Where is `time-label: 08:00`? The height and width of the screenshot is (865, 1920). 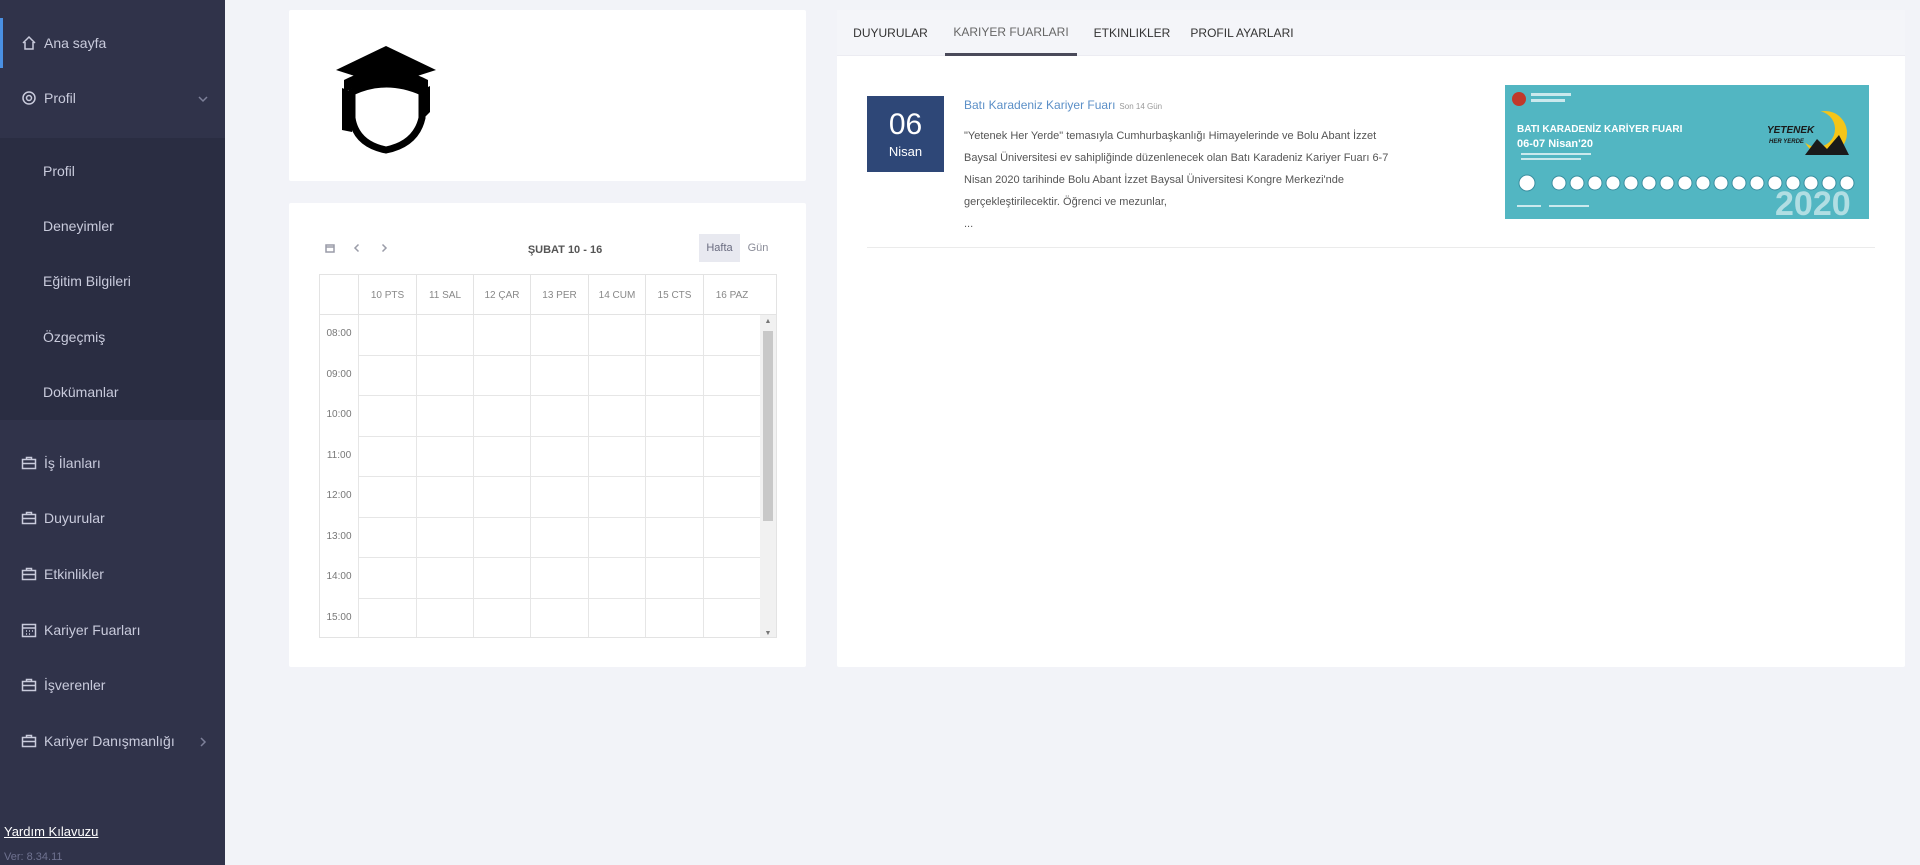 time-label: 08:00 is located at coordinates (339, 333).